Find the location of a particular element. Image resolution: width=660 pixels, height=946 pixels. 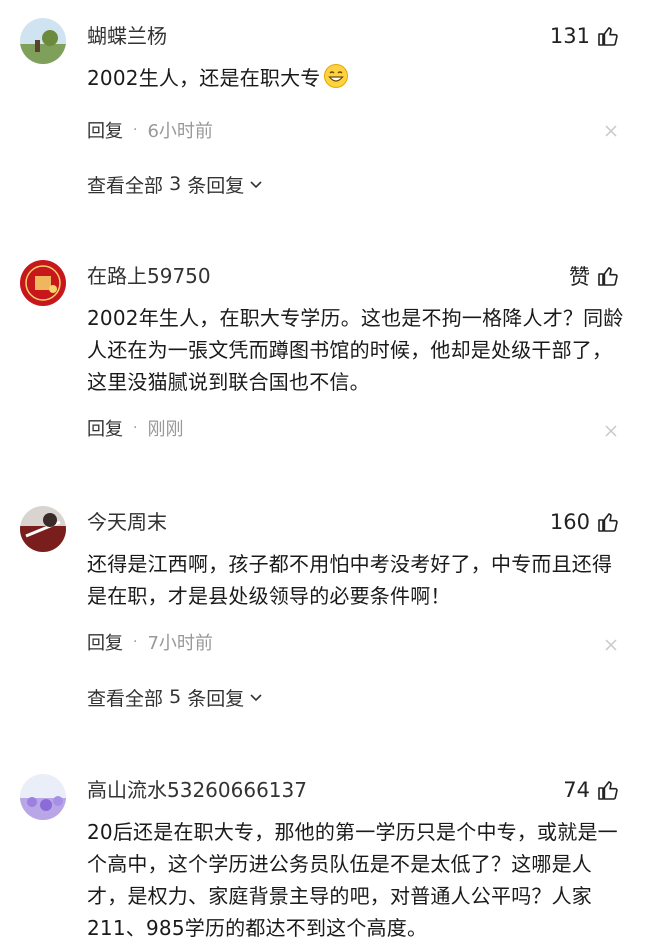

timestamp: 7小时前 is located at coordinates (180, 643).